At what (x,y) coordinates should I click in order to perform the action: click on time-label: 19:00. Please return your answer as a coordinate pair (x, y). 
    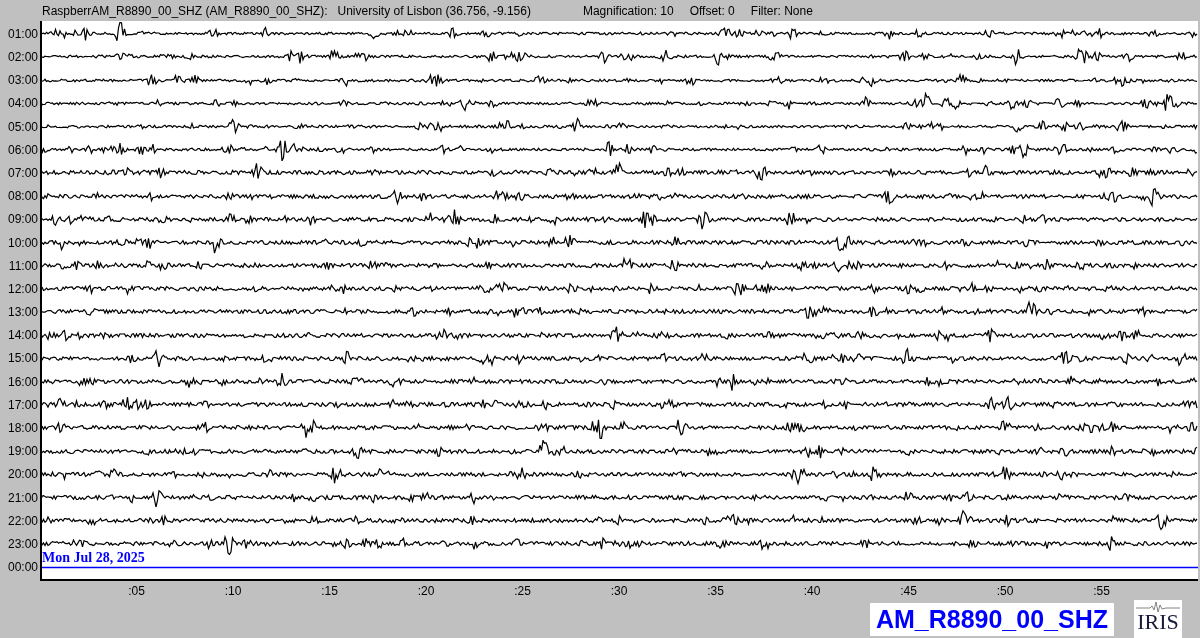
    Looking at the image, I should click on (22, 452).